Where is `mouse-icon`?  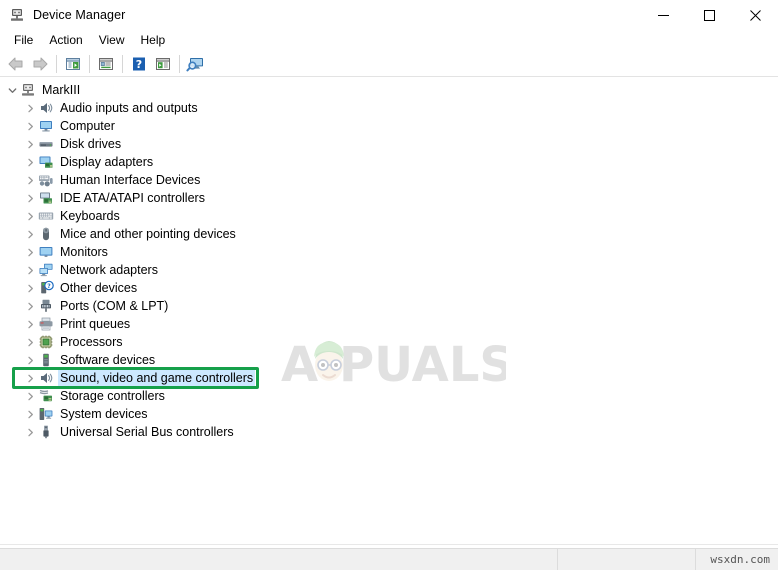
mouse-icon is located at coordinates (46, 234).